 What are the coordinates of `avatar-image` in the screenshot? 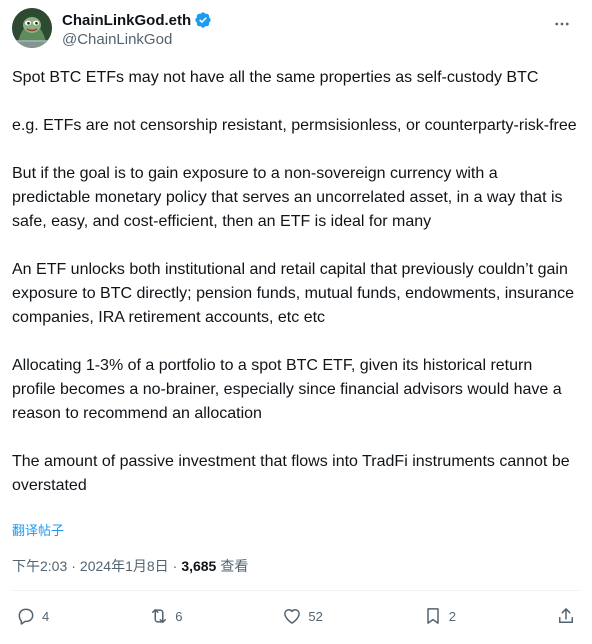 It's located at (32, 28).